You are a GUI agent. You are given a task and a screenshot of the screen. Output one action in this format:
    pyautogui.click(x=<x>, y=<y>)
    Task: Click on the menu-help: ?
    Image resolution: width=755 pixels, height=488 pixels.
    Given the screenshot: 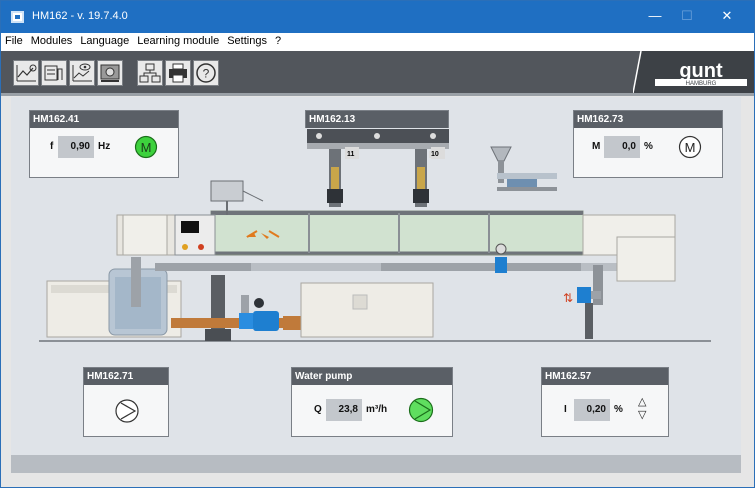 What is the action you would take?
    pyautogui.click(x=278, y=42)
    